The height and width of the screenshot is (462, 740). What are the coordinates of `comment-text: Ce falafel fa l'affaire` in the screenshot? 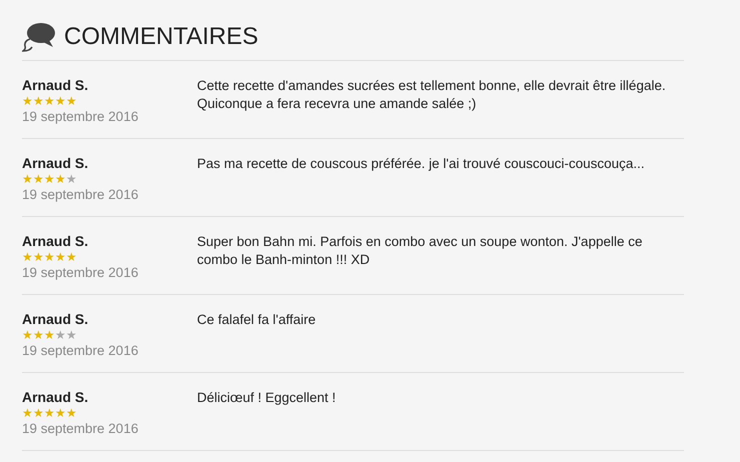 It's located at (257, 320).